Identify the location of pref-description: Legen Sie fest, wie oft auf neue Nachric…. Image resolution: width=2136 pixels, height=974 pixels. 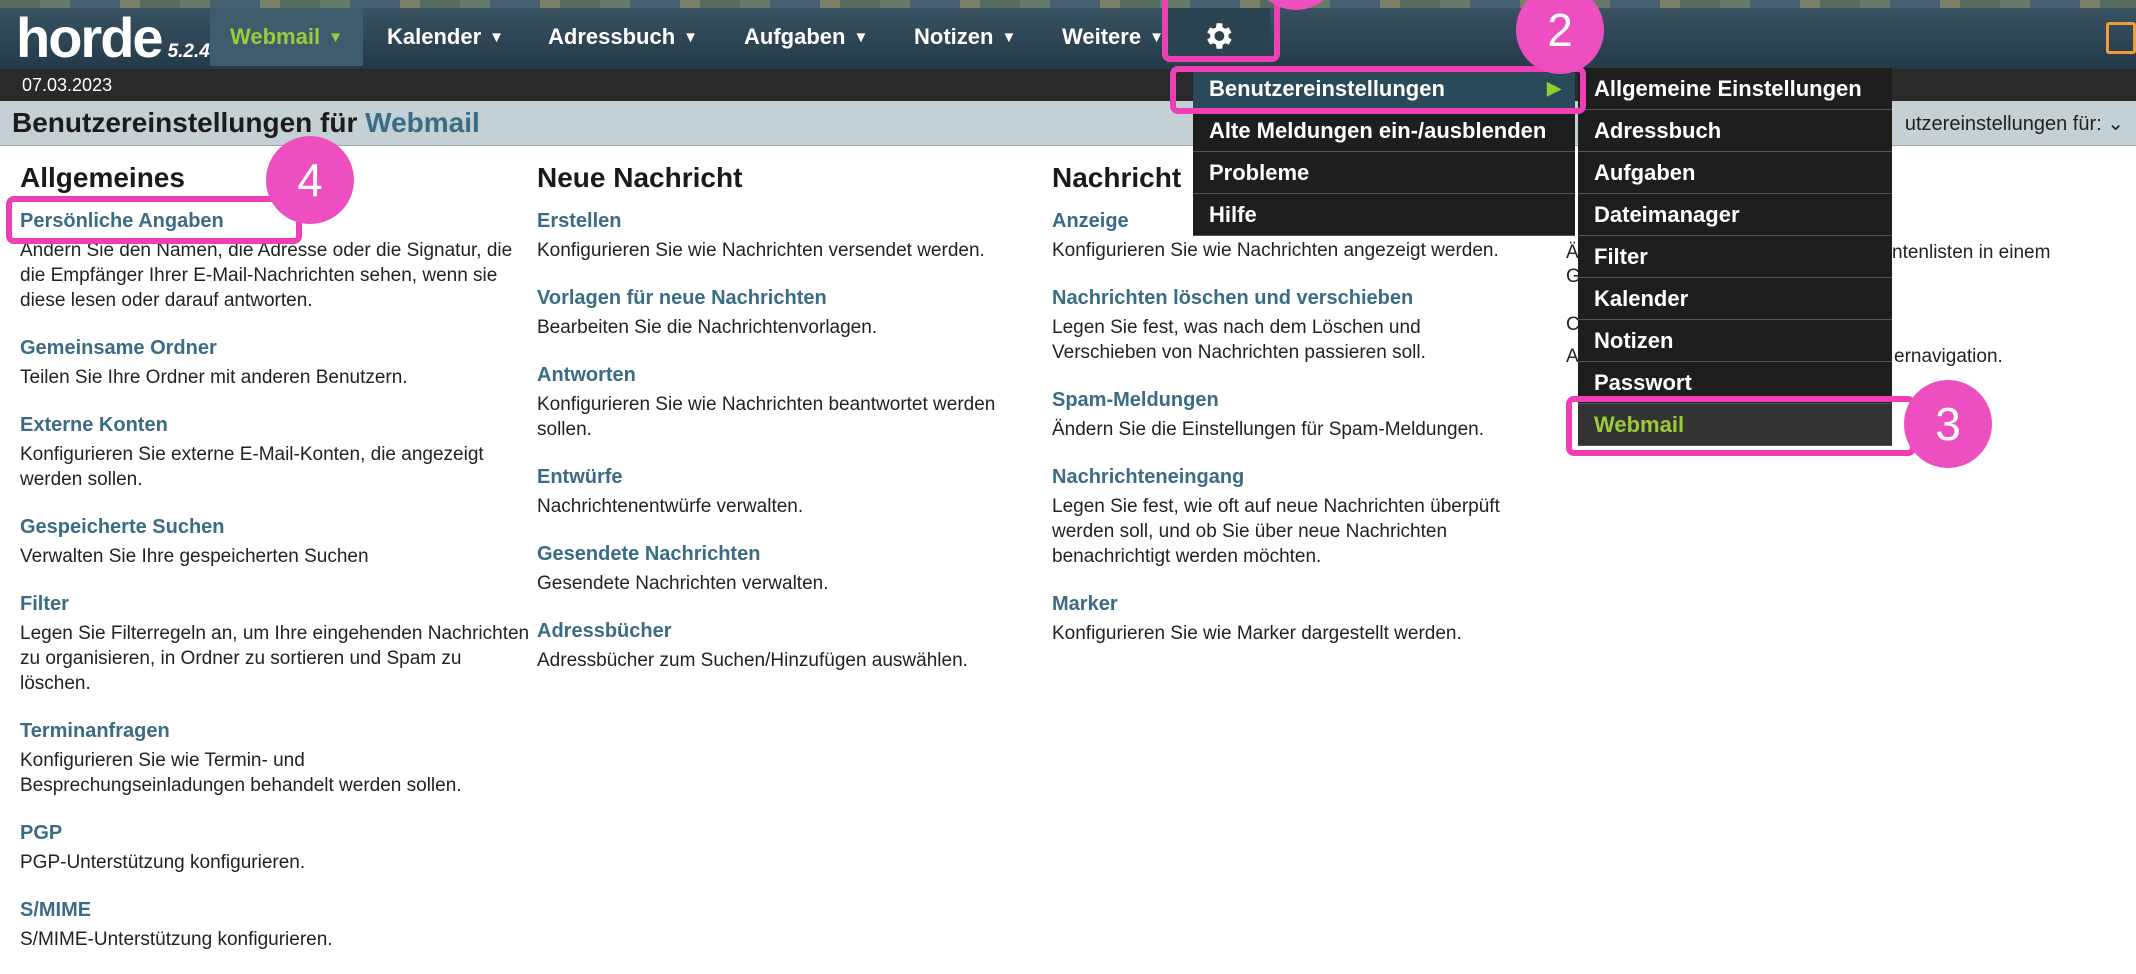
(1276, 531).